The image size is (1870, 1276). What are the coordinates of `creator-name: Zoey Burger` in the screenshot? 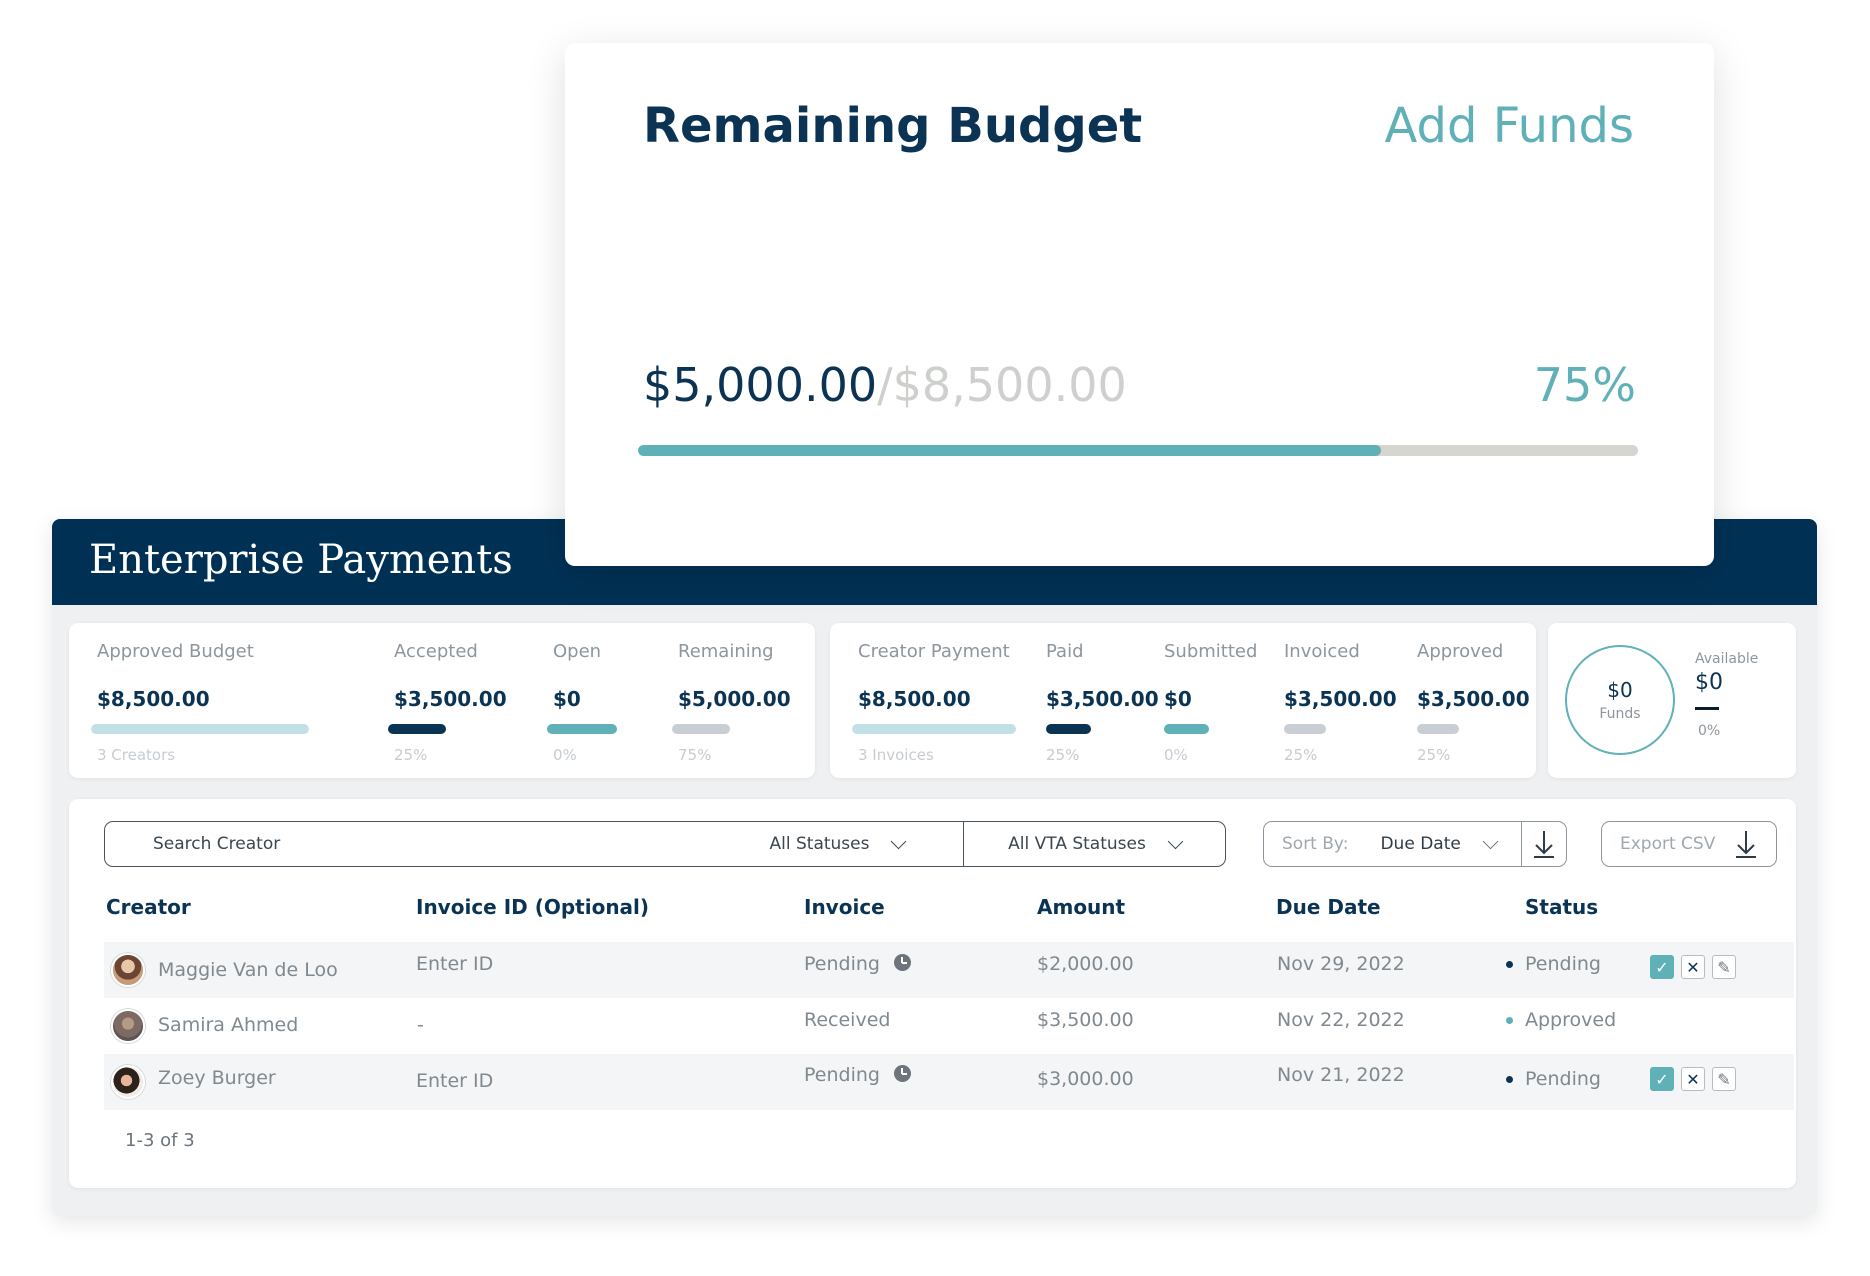 It's located at (217, 1078).